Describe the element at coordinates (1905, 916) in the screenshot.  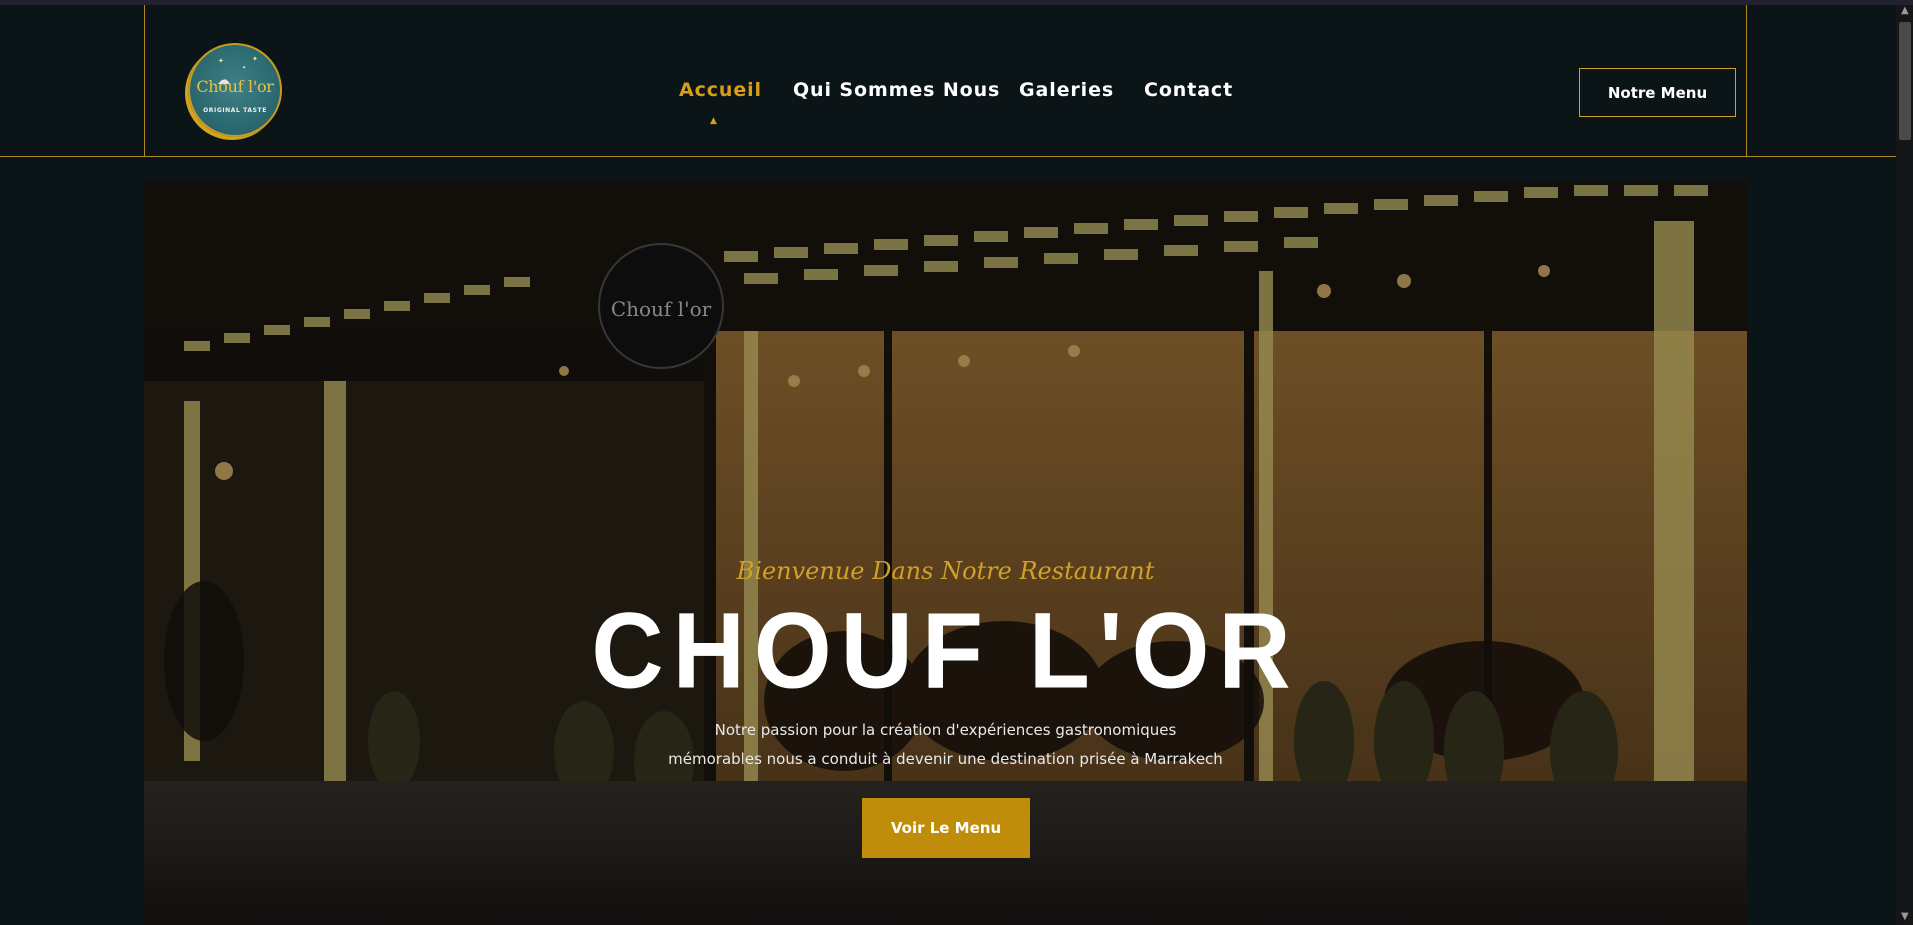
I see `chevron-down-icon: ▼` at that location.